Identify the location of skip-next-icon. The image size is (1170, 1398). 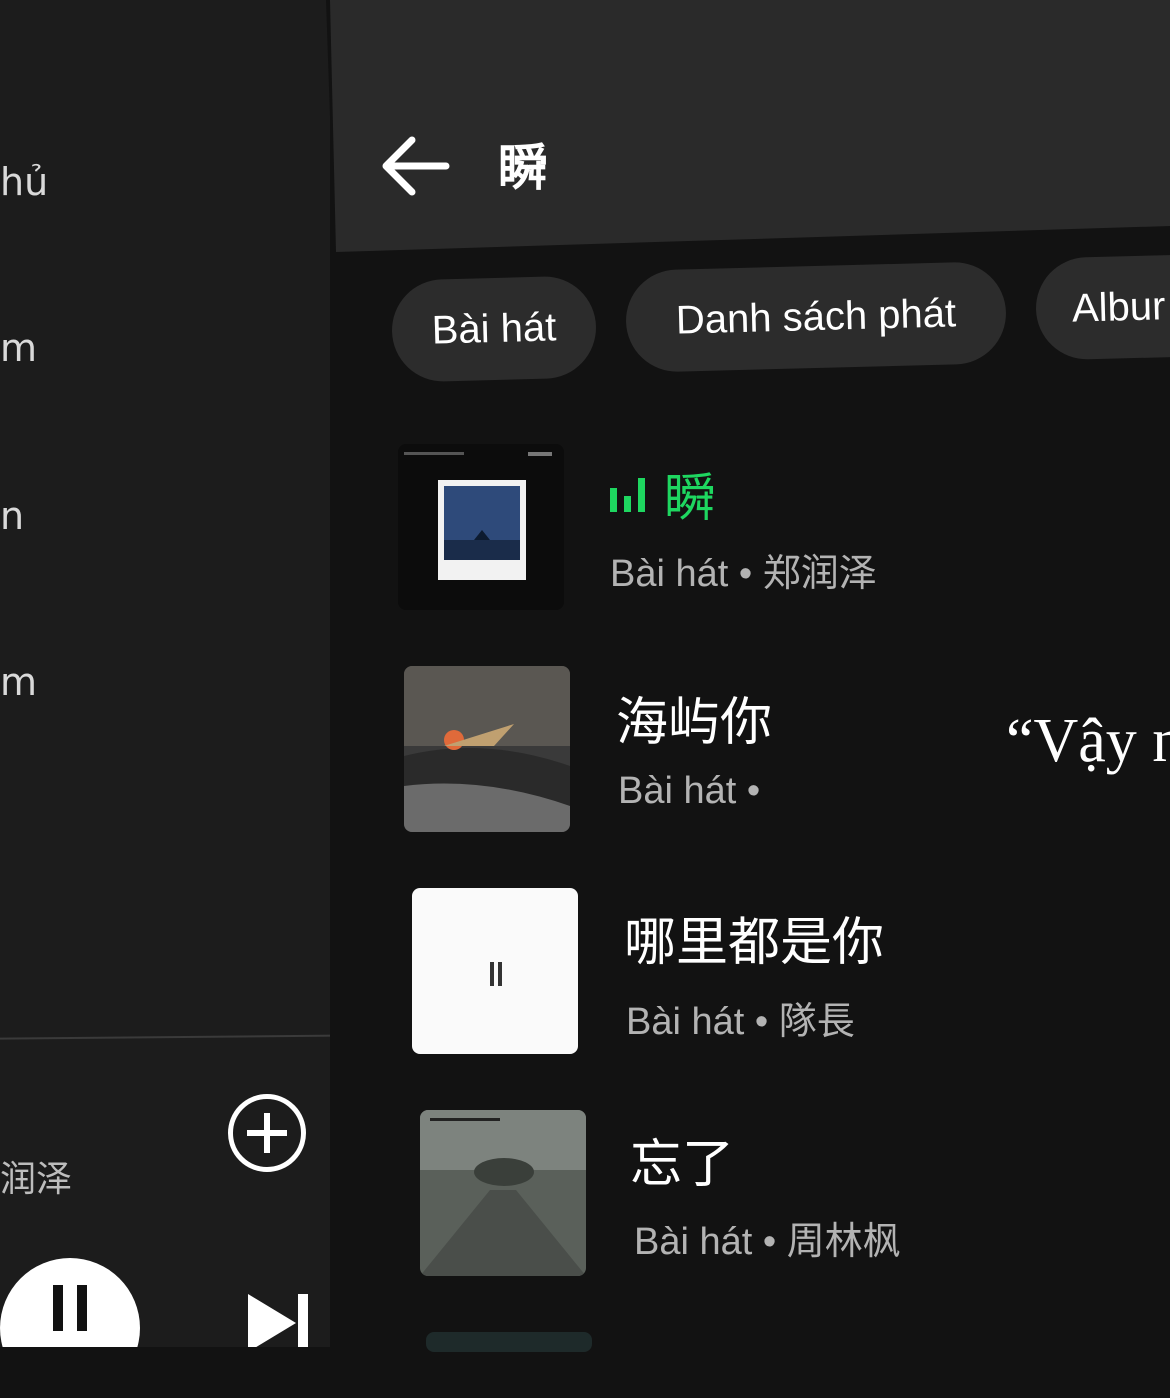
(279, 1323).